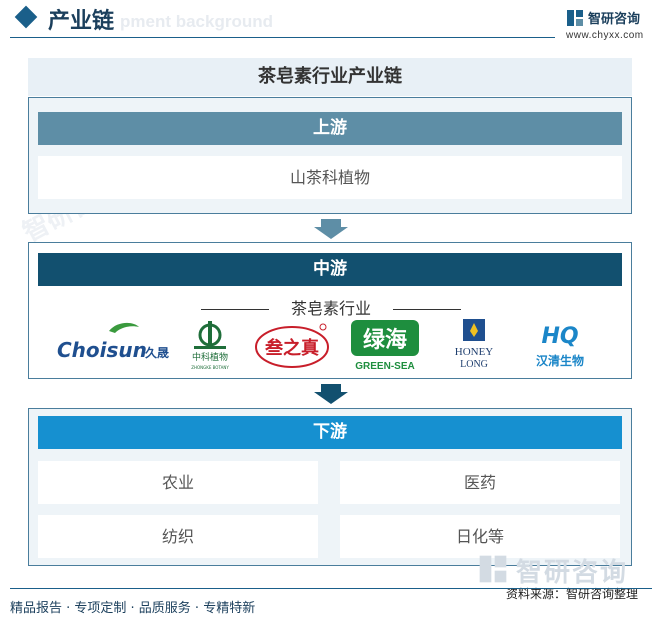 The image size is (662, 622). I want to click on page-header: pment background 产业链, so click(331, 22).